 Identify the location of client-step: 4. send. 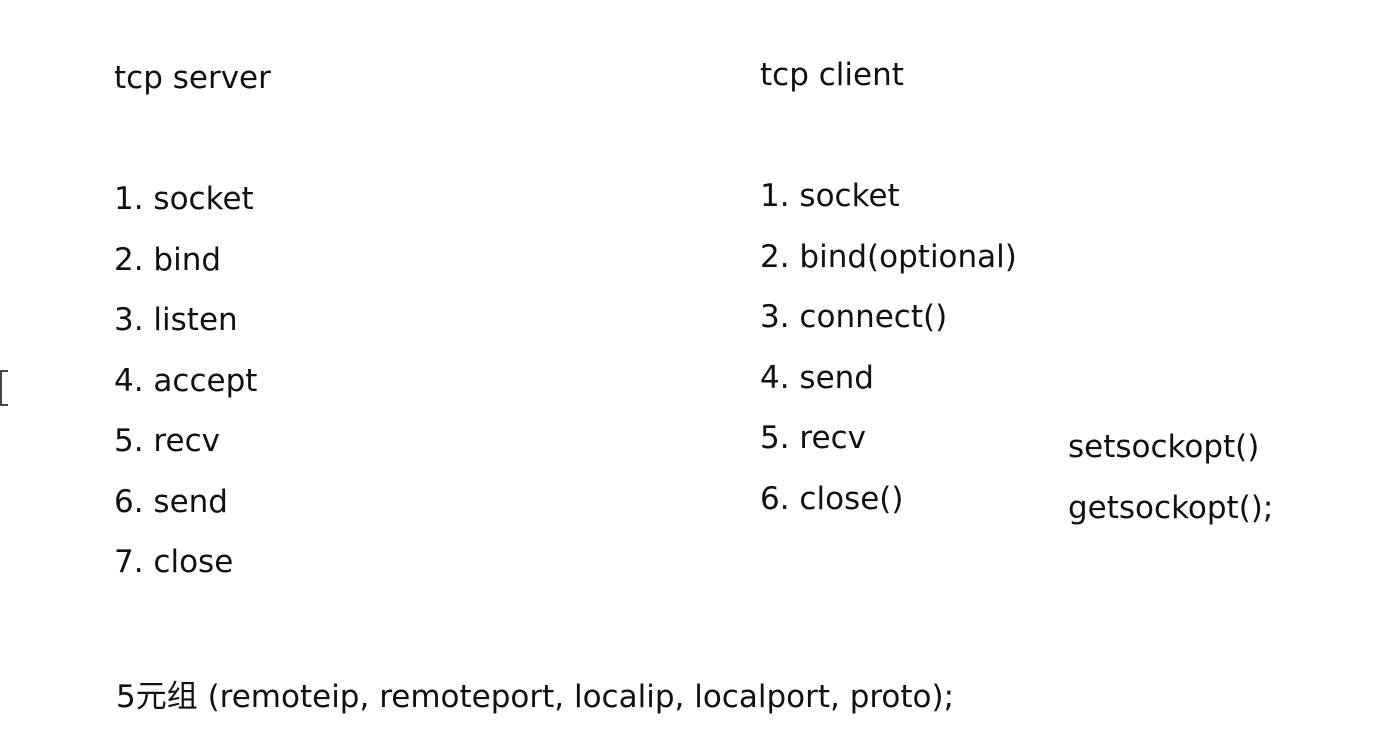
(817, 378).